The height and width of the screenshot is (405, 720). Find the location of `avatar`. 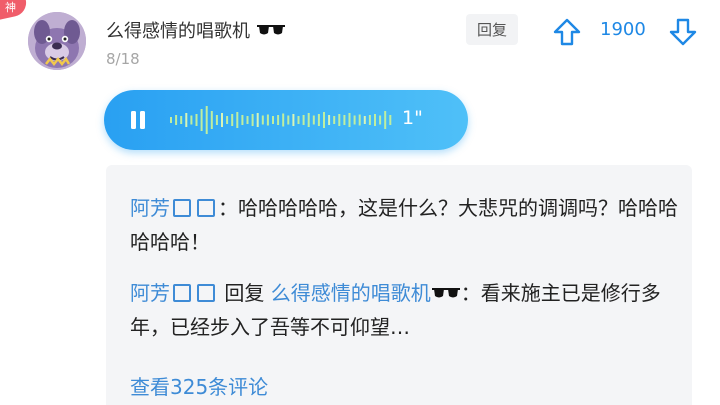

avatar is located at coordinates (57, 41).